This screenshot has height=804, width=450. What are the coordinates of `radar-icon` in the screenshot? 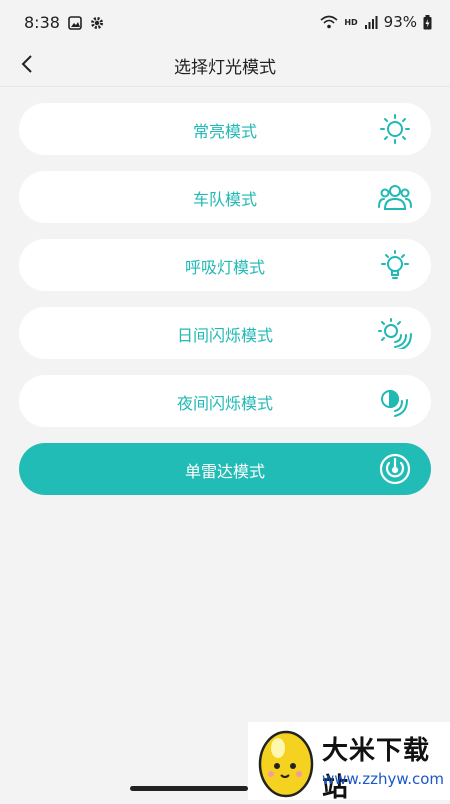 It's located at (395, 469).